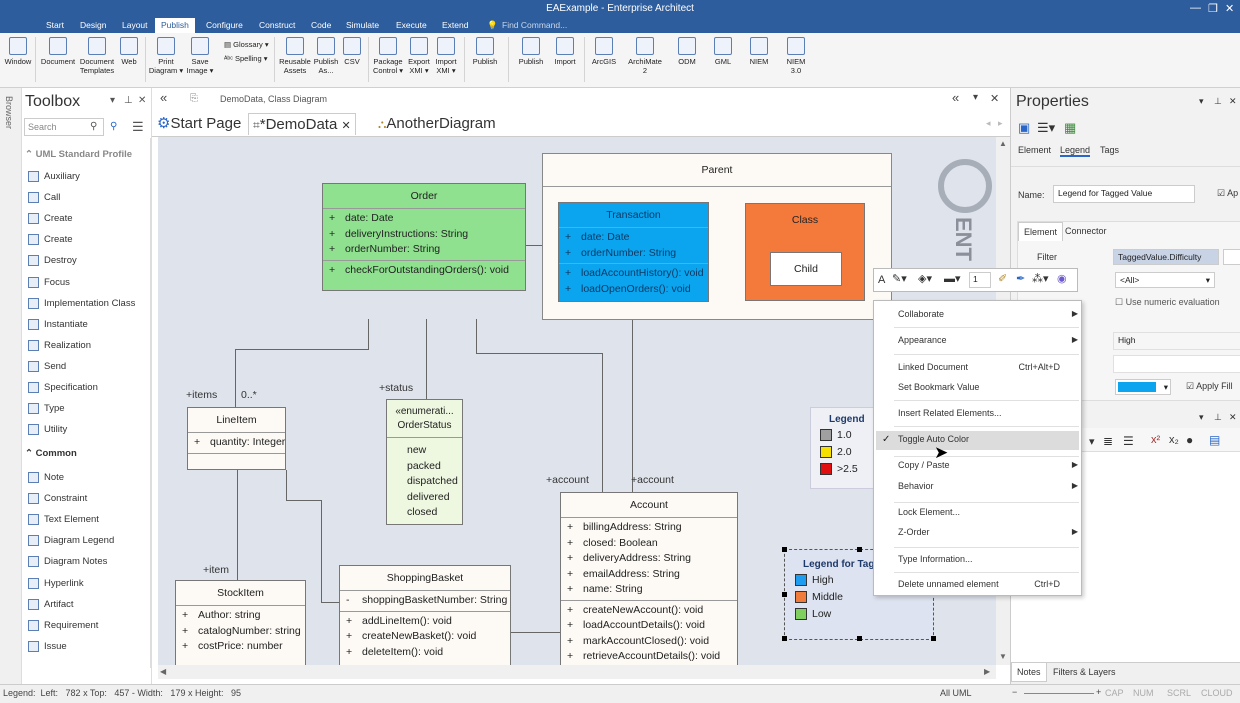  What do you see at coordinates (52, 261) in the screenshot?
I see `toolbox-item: Destroy` at bounding box center [52, 261].